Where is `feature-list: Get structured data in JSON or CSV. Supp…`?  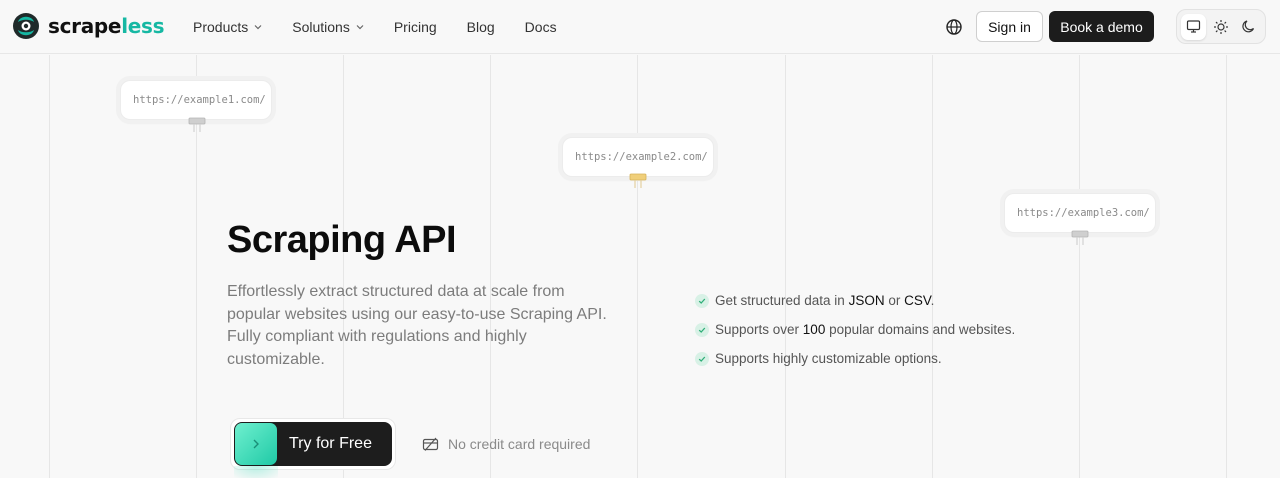
feature-list: Get structured data in JSON or CSV. Supp… is located at coordinates (855, 329).